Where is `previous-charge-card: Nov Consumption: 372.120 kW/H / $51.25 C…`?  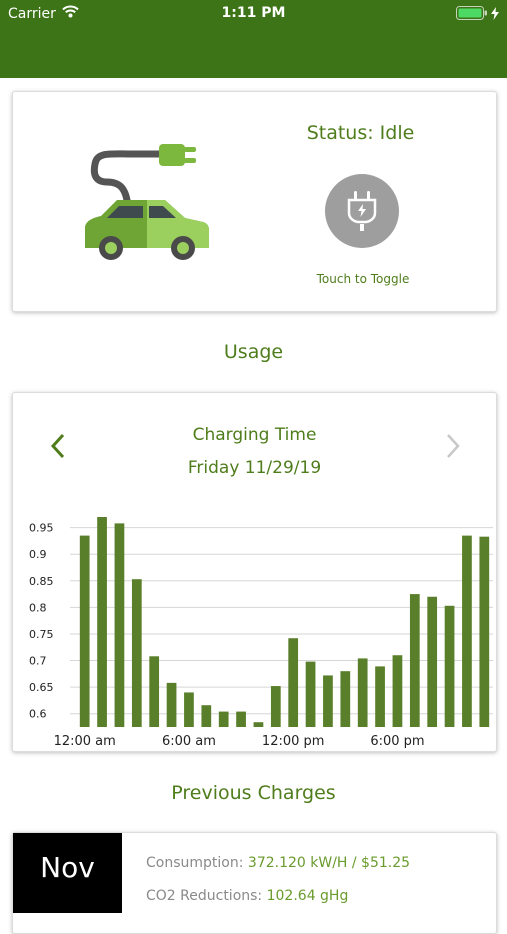 previous-charge-card: Nov Consumption: 372.120 kW/H / $51.25 C… is located at coordinates (254, 883).